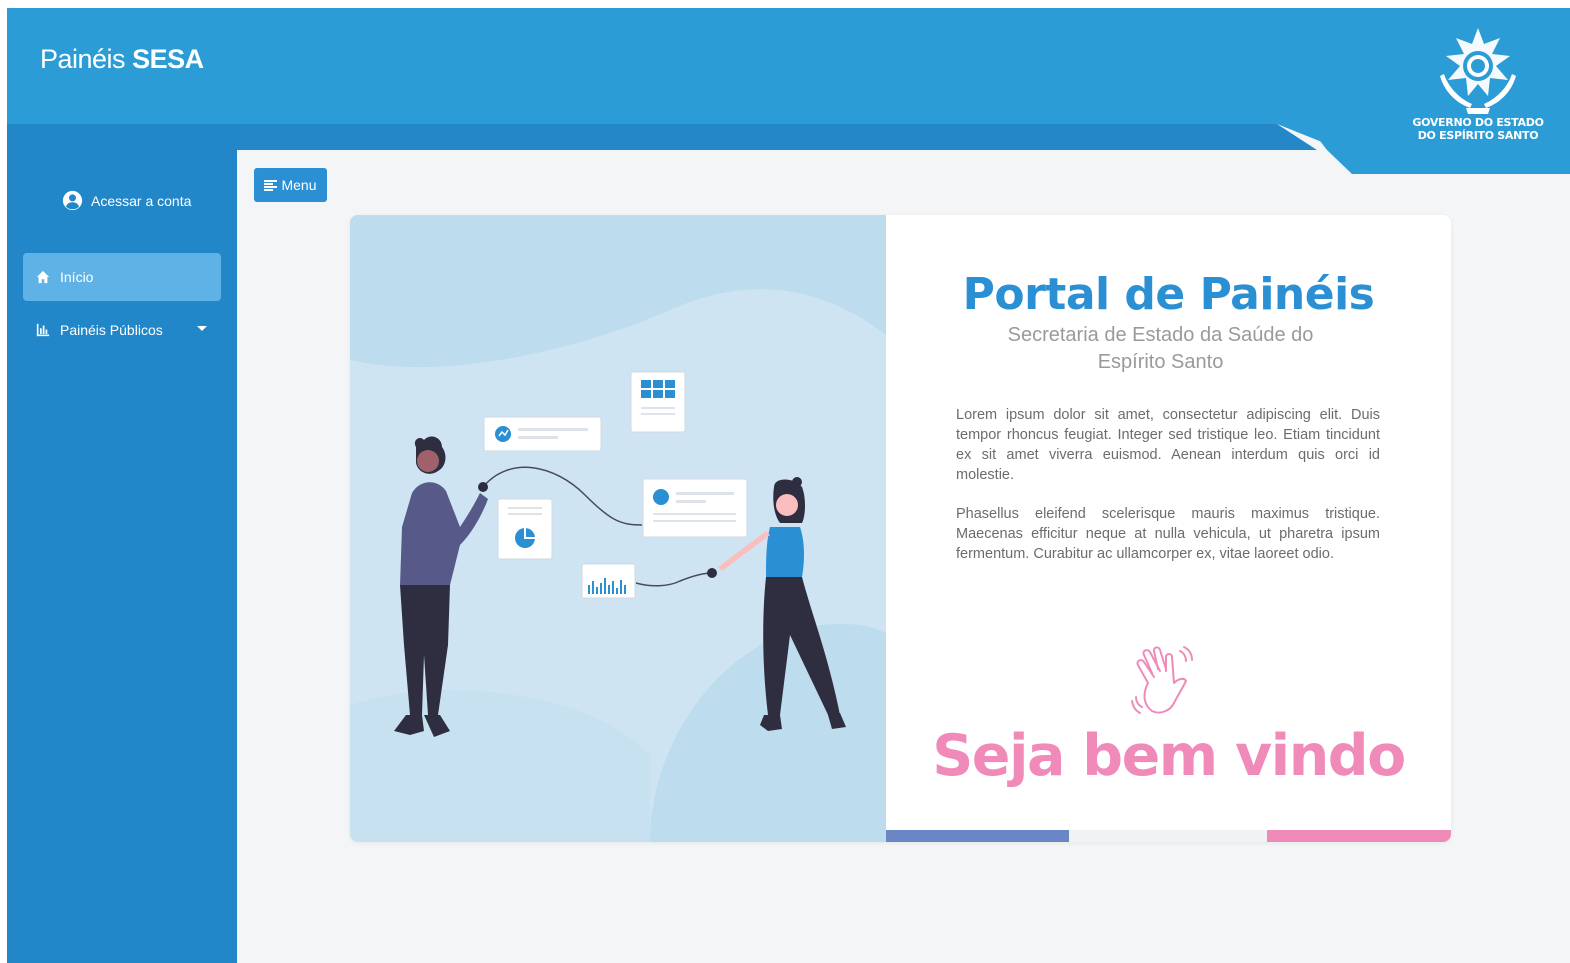 The height and width of the screenshot is (963, 1570). I want to click on gov-text-line2: DO ESPÍRITO SANTO, so click(1478, 135).